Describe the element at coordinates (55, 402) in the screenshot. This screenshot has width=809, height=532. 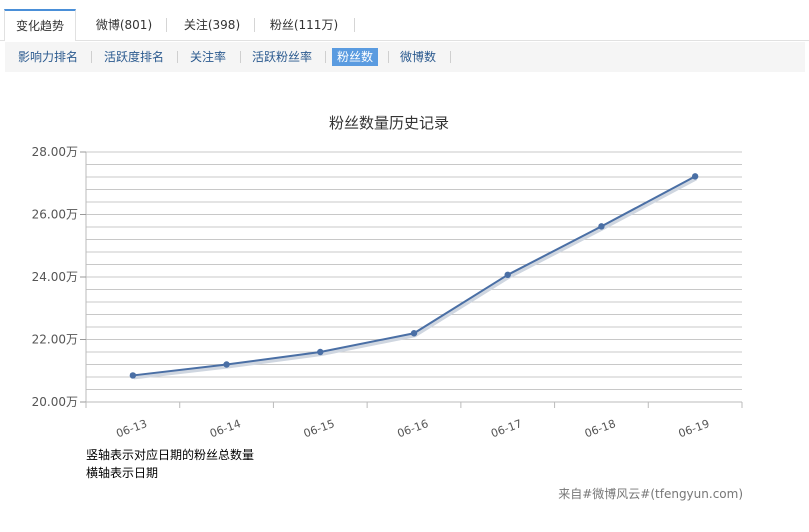
I see `y-tick-label: 20.00万` at that location.